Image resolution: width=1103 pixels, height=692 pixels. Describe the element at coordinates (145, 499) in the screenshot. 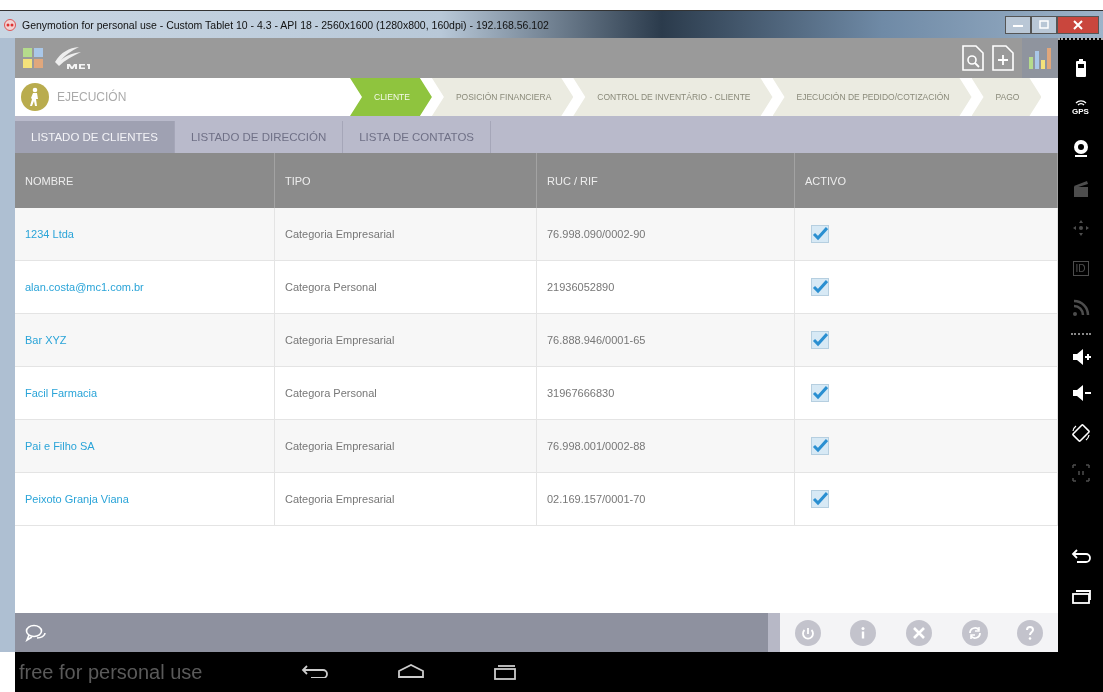

I see `client-link: Peixoto Granja Viana` at that location.